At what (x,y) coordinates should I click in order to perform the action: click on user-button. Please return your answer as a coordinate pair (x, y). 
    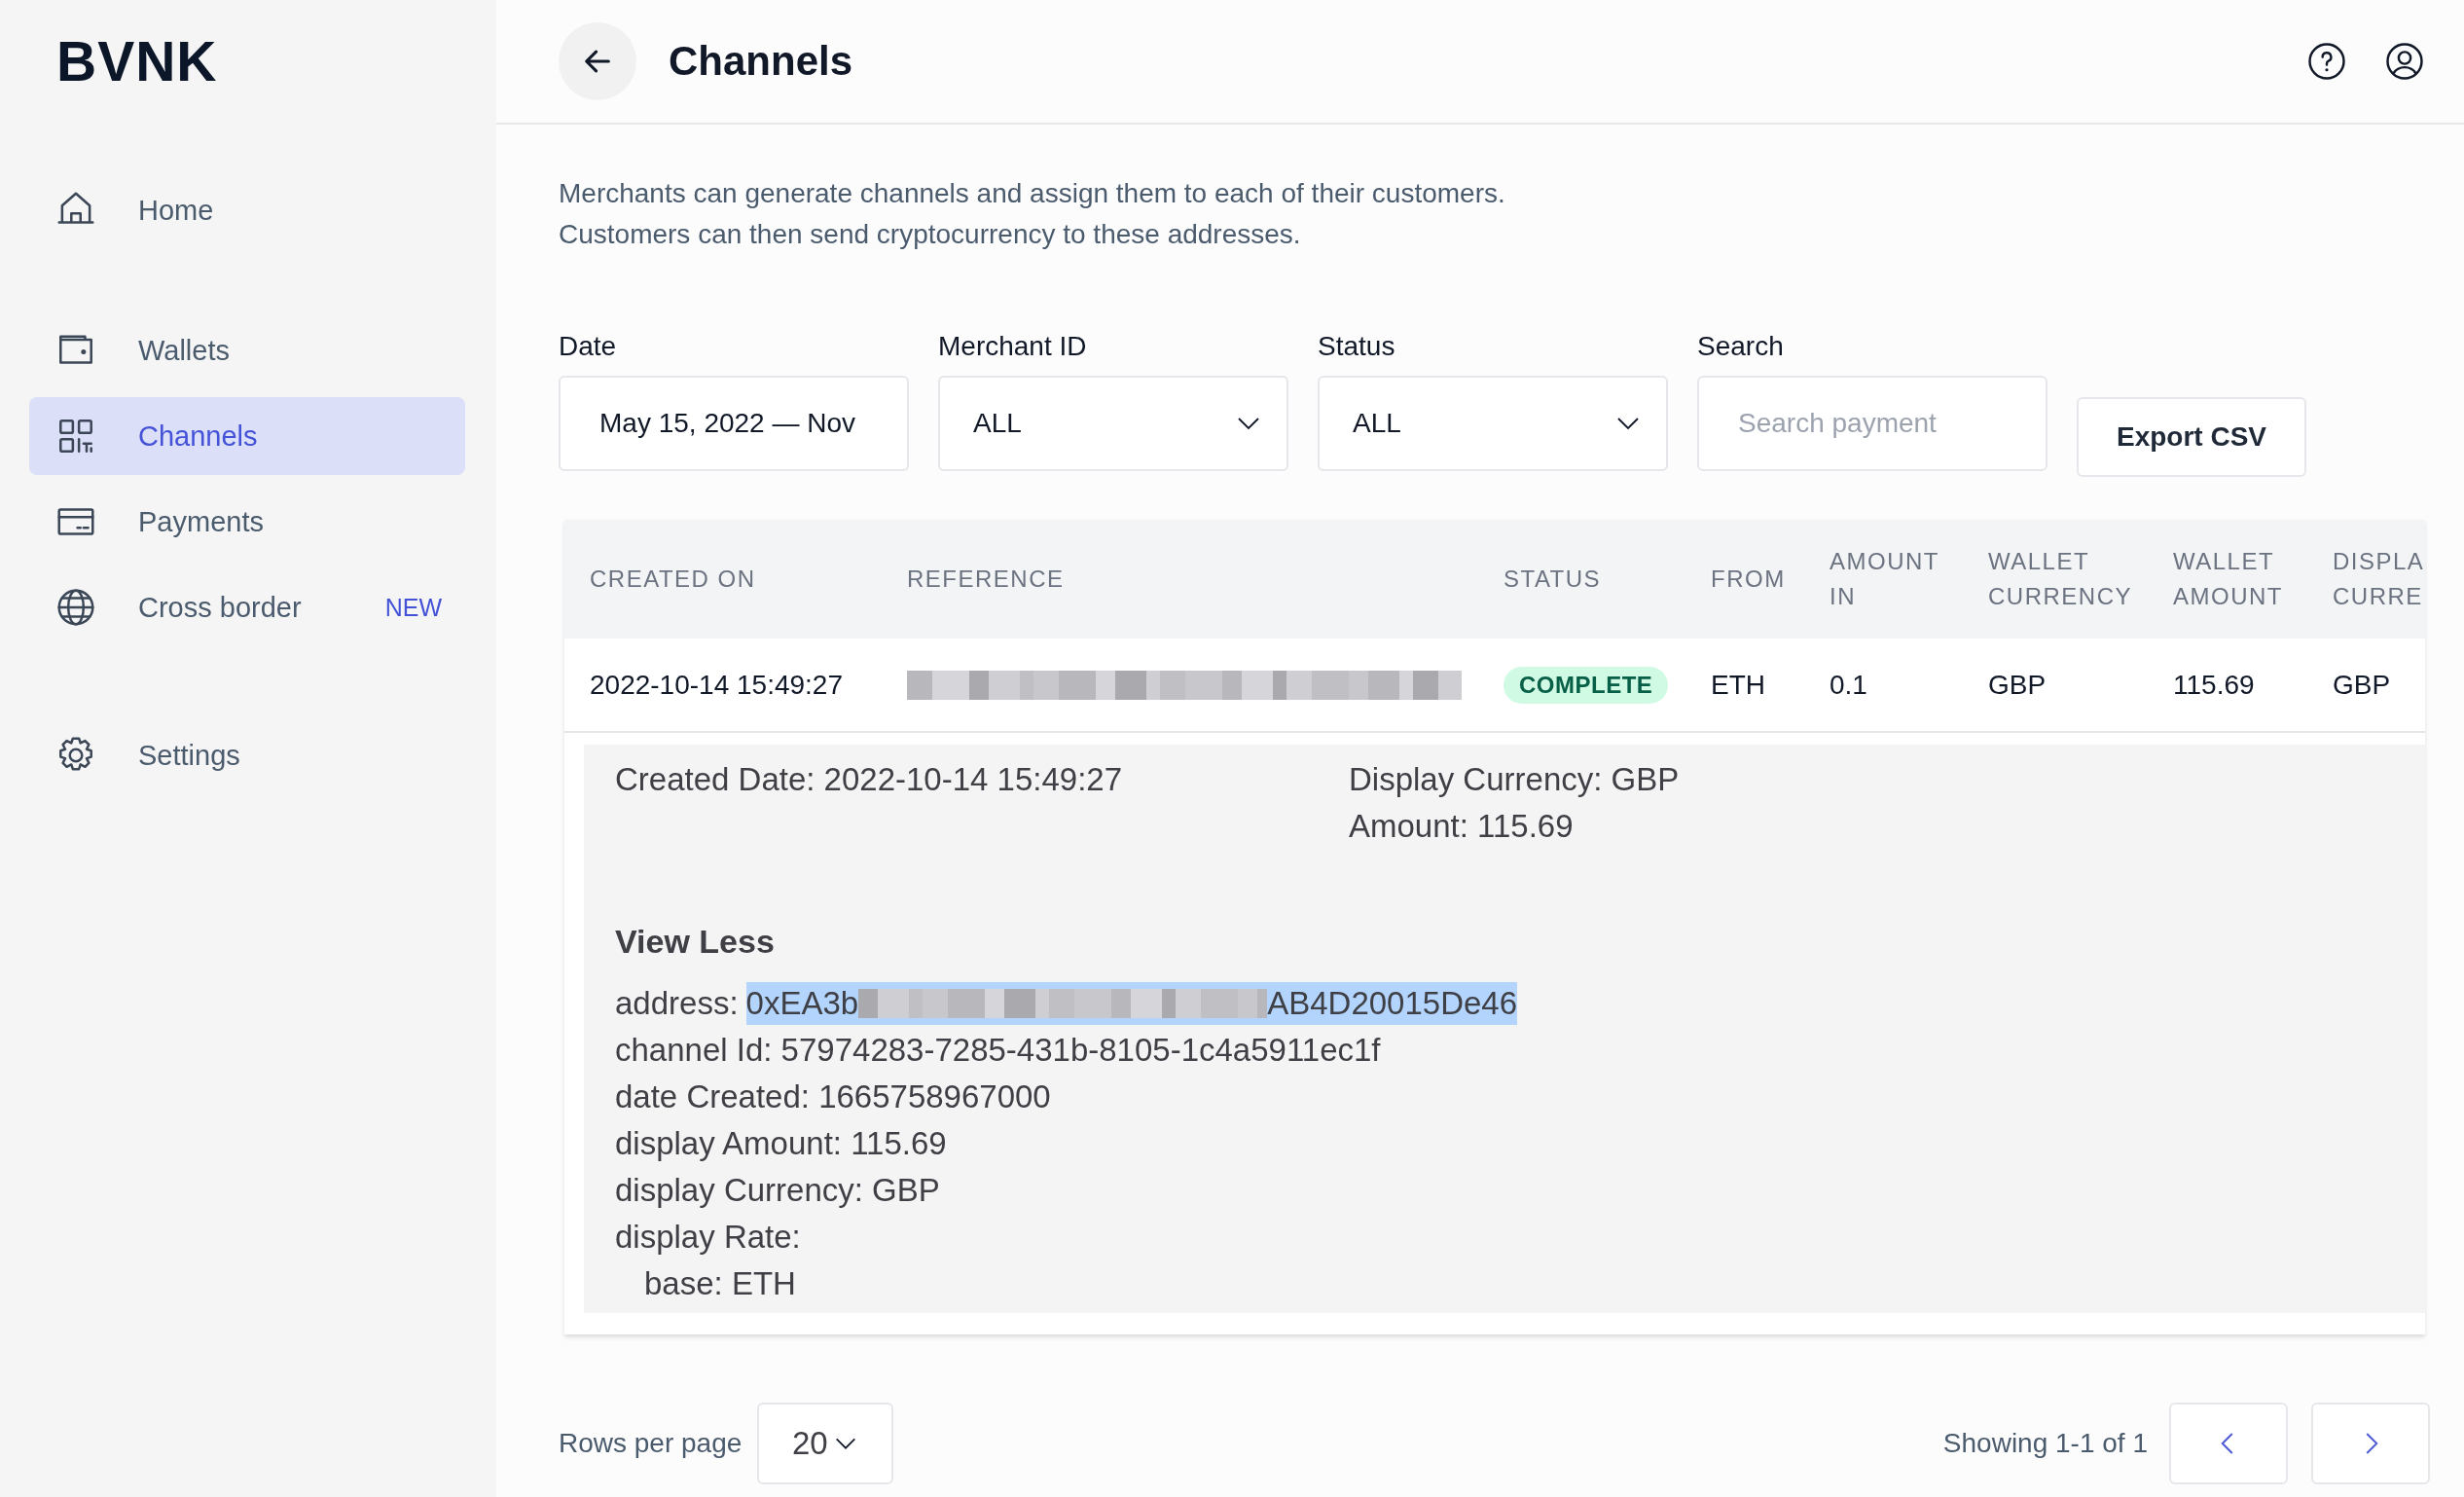
    Looking at the image, I should click on (2404, 61).